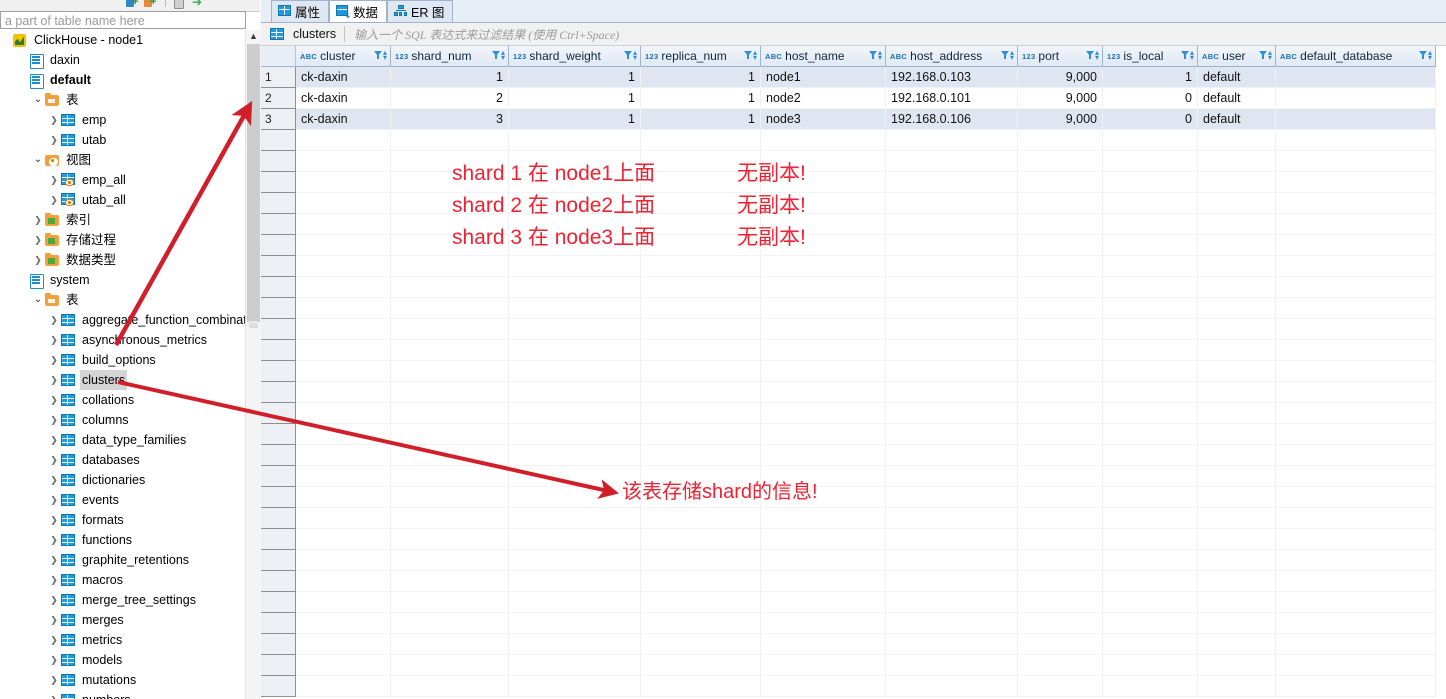  I want to click on tree-item-utab_all: ❯ utab_all, so click(122, 200).